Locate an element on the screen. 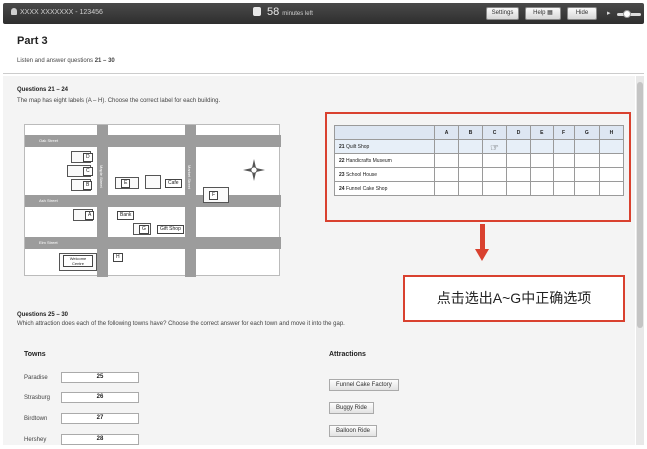 The image size is (647, 449). road-elm is located at coordinates (153, 243).